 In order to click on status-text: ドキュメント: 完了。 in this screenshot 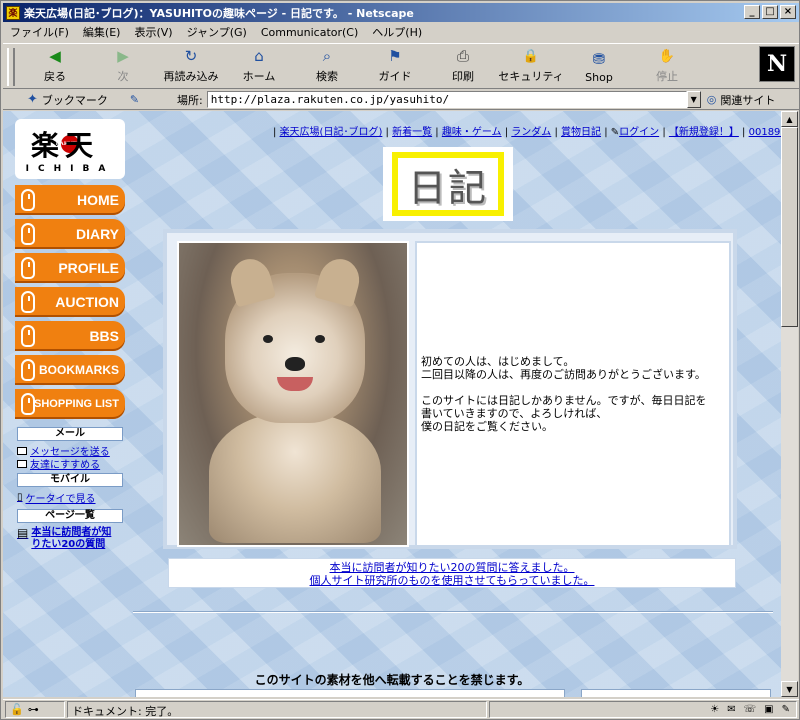, I will do `click(277, 709)`.